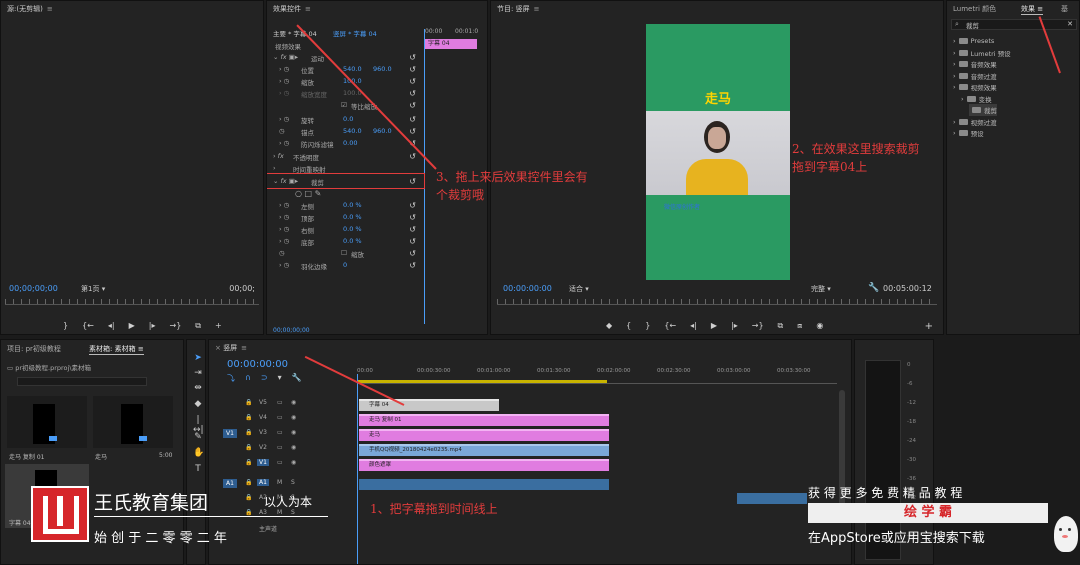 This screenshot has width=1080, height=565. Describe the element at coordinates (518, 9) in the screenshot. I see `program-title: 节目: 竖屏 ≡` at that location.